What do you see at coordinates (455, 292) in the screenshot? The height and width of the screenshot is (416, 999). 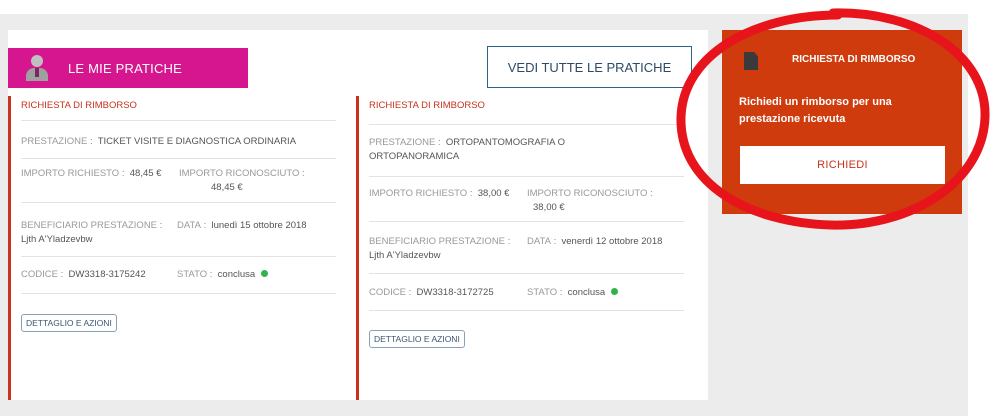 I see `codice-value: DW3318-3172725` at bounding box center [455, 292].